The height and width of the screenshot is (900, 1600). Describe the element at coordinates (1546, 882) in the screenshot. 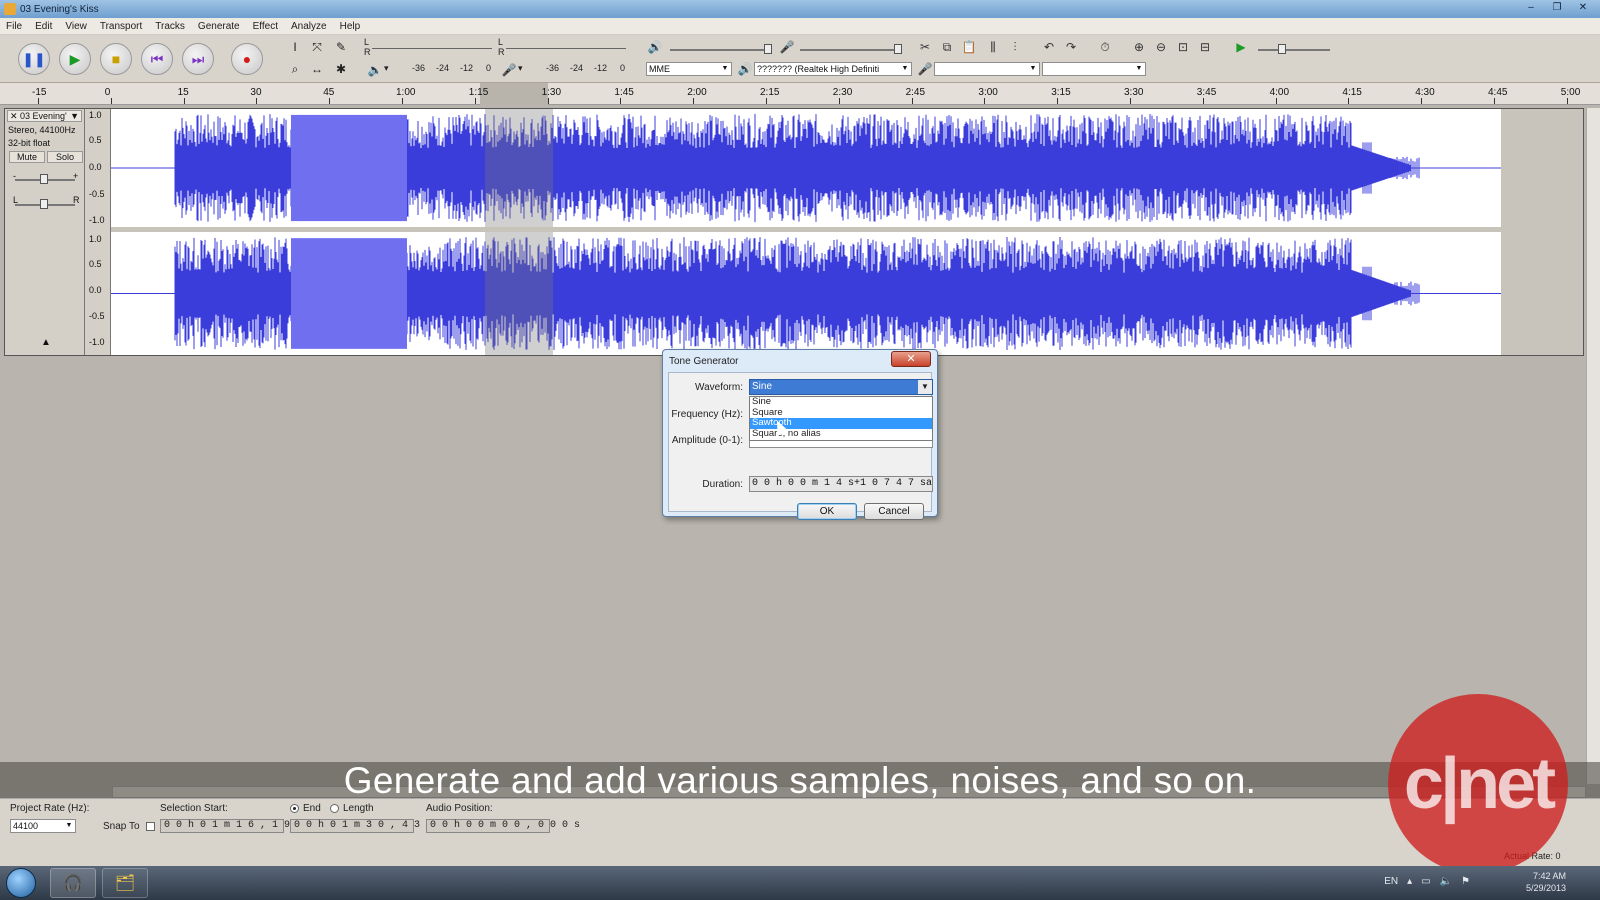

I see `clock: 7:42 AM 5/29/2013` at that location.